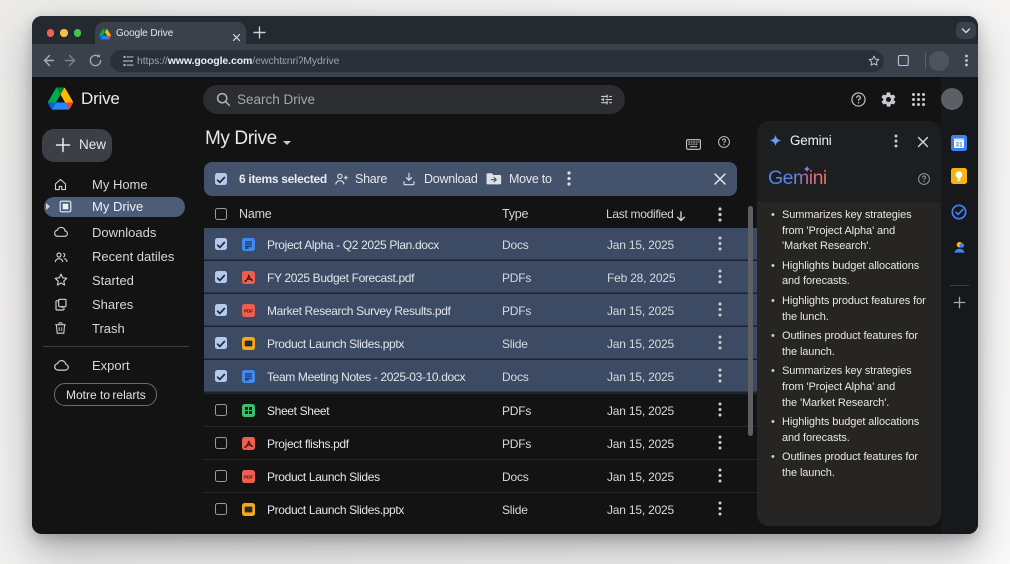  I want to click on svg-text: 31, so click(959, 145).